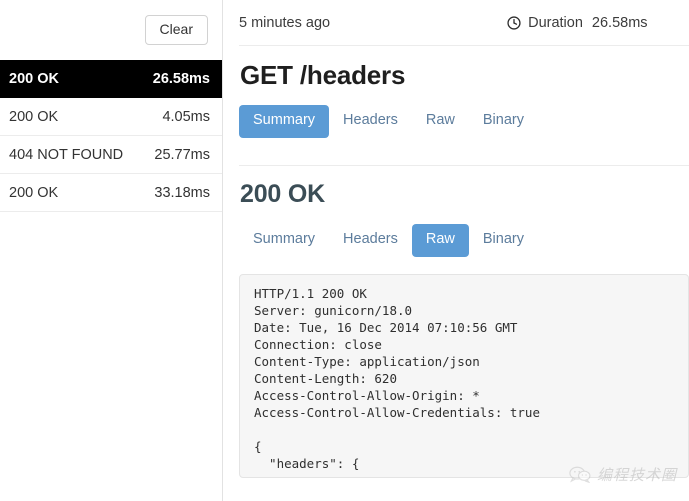 The height and width of the screenshot is (501, 689). I want to click on relative-time-value: 5 minutes ago, so click(285, 22).